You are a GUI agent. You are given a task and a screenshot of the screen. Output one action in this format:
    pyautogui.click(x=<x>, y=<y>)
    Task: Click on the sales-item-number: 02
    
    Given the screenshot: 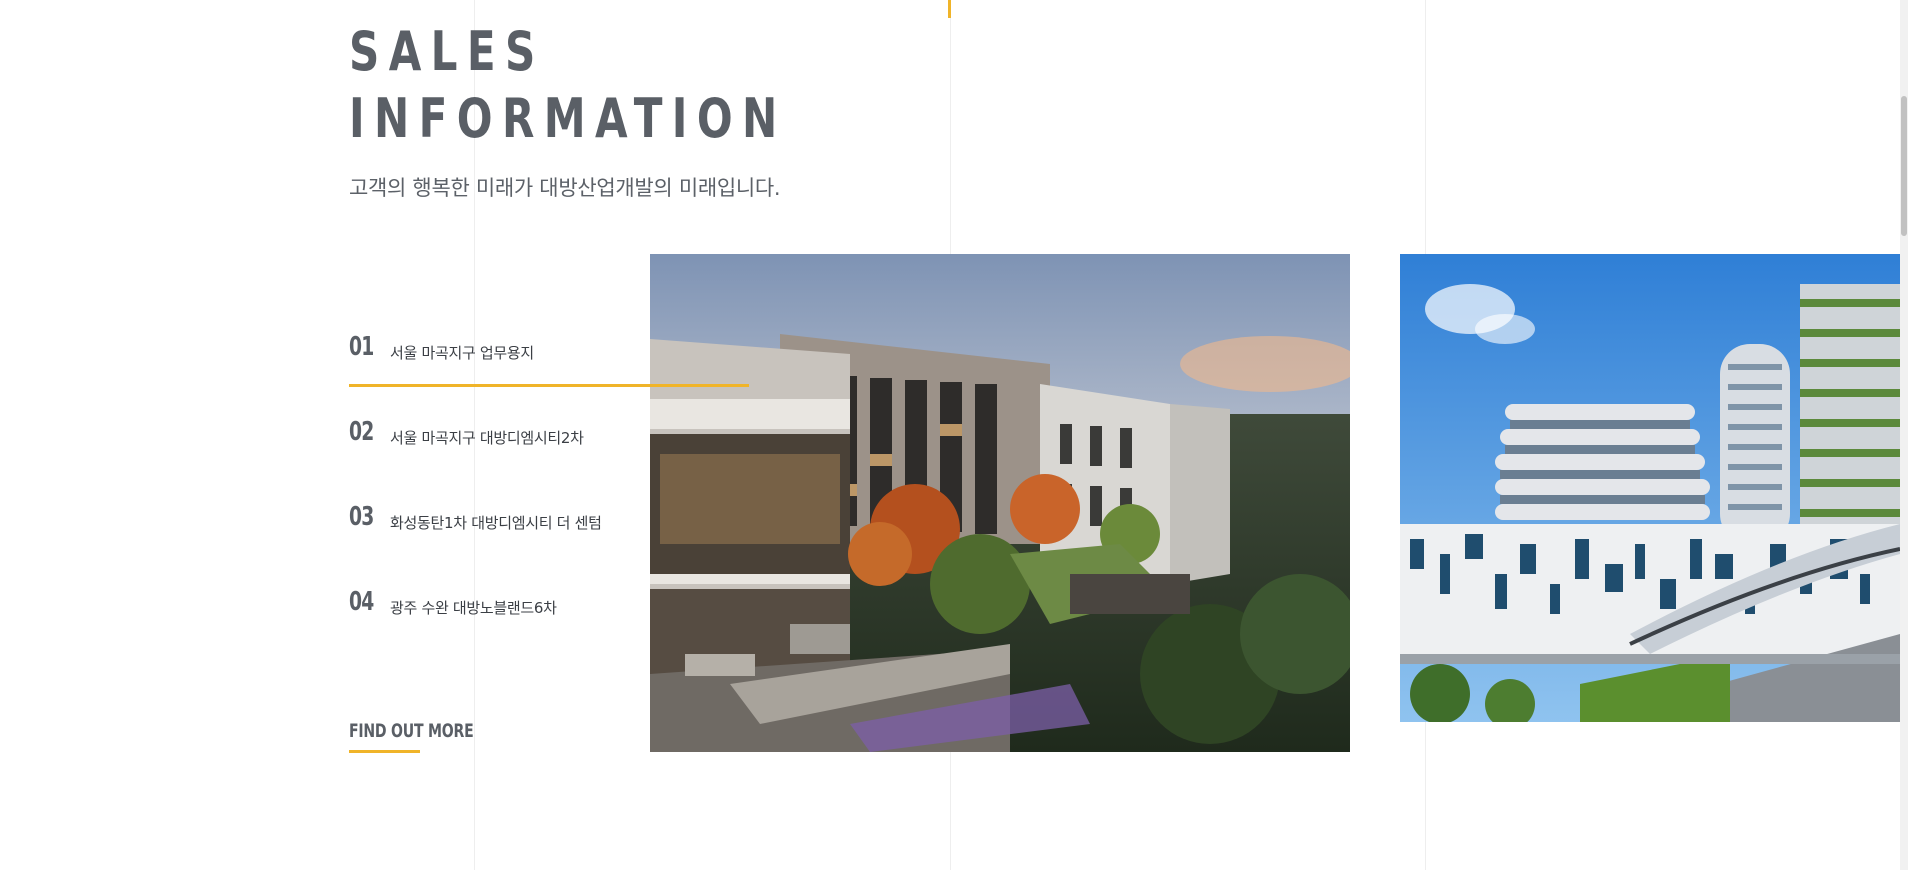 What is the action you would take?
    pyautogui.click(x=361, y=432)
    